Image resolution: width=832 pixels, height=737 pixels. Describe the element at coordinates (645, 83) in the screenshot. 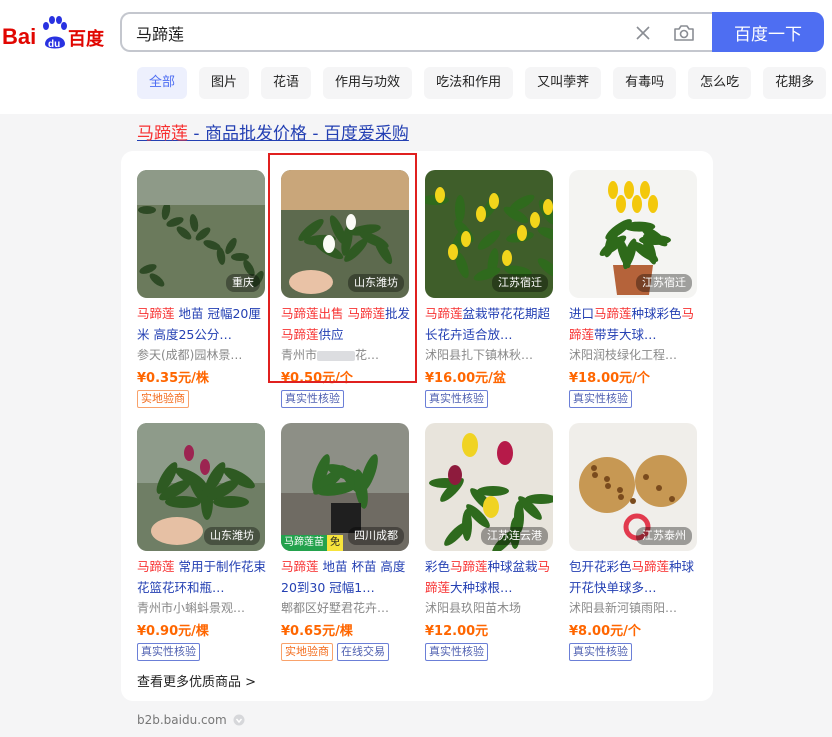

I see `tab-6: 有毒吗` at that location.